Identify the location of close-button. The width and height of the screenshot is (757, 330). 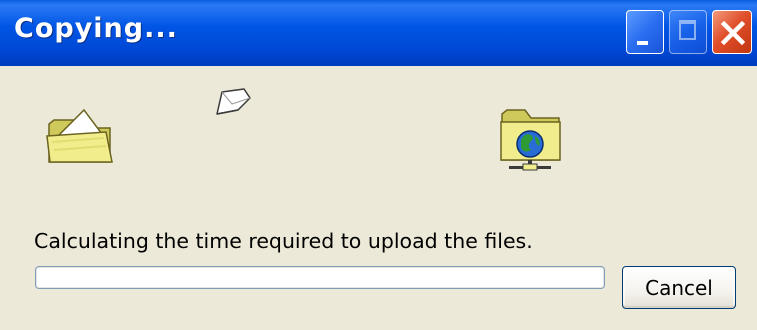
(732, 32).